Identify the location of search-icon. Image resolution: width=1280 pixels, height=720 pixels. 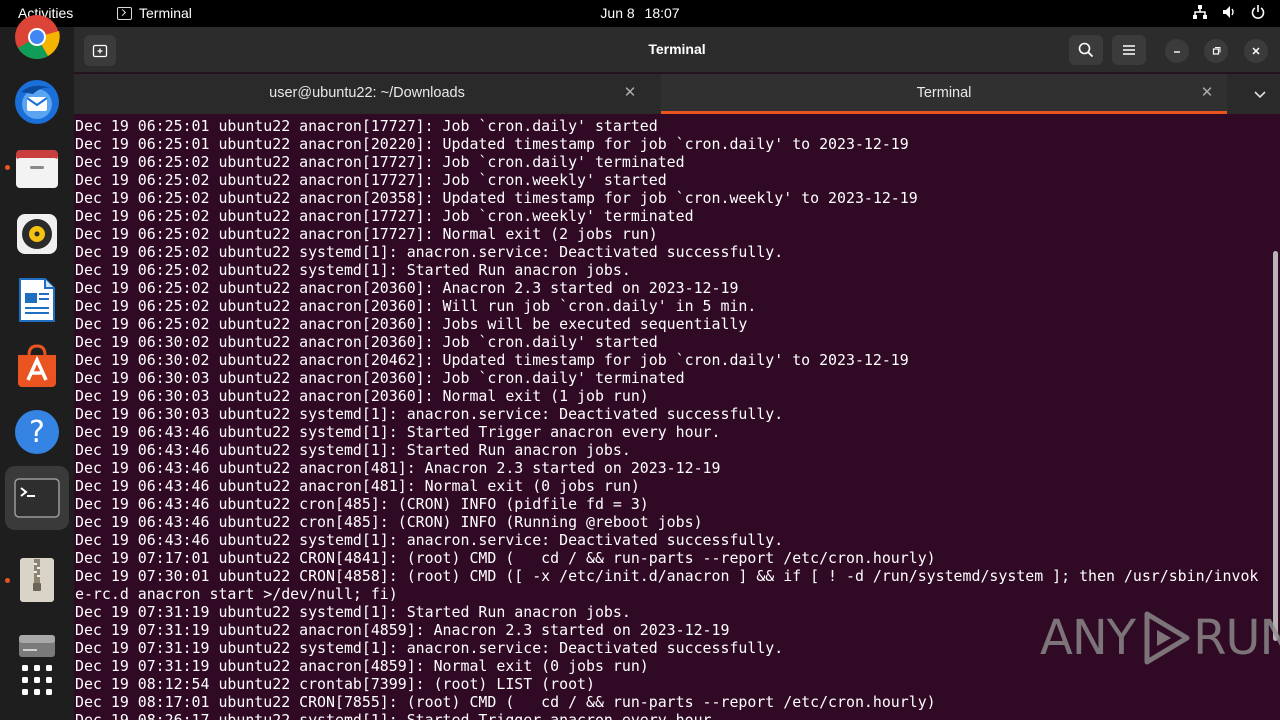
(1086, 50).